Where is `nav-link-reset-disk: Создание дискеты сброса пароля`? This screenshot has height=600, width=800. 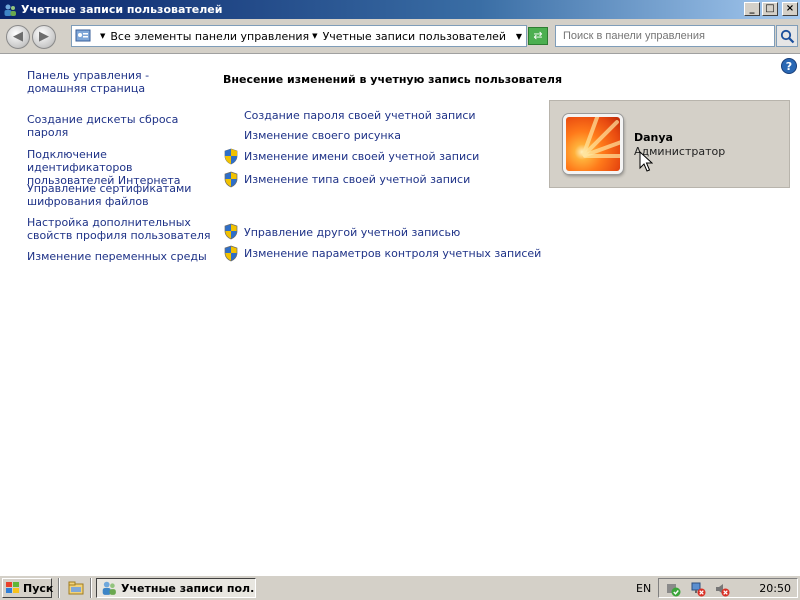 nav-link-reset-disk: Создание дискеты сброса пароля is located at coordinates (119, 126).